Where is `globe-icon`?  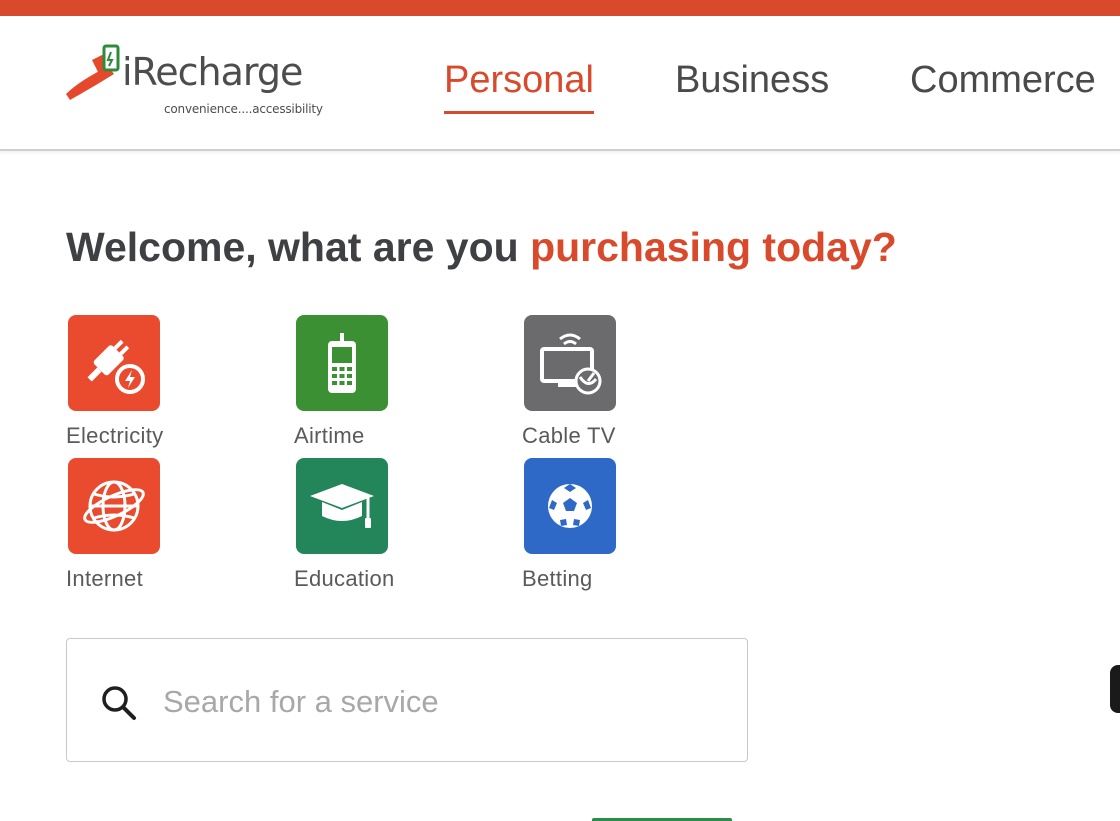 globe-icon is located at coordinates (114, 506).